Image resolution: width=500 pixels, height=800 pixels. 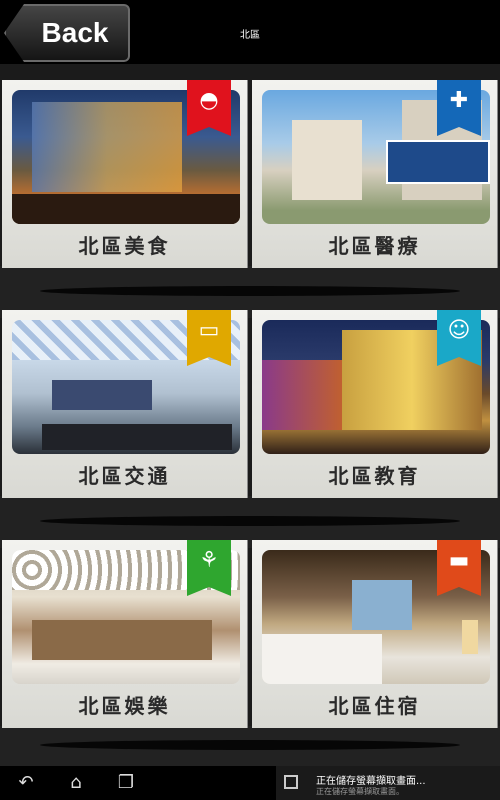 I want to click on balloons-icon: ⚘, so click(x=209, y=560).